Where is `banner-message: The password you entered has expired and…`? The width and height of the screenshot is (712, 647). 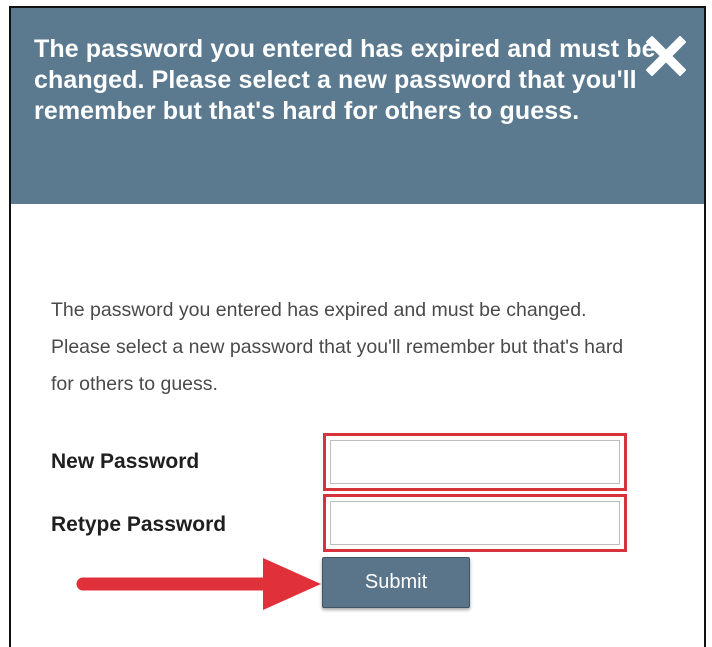
banner-message: The password you entered has expired and… is located at coordinates (345, 80).